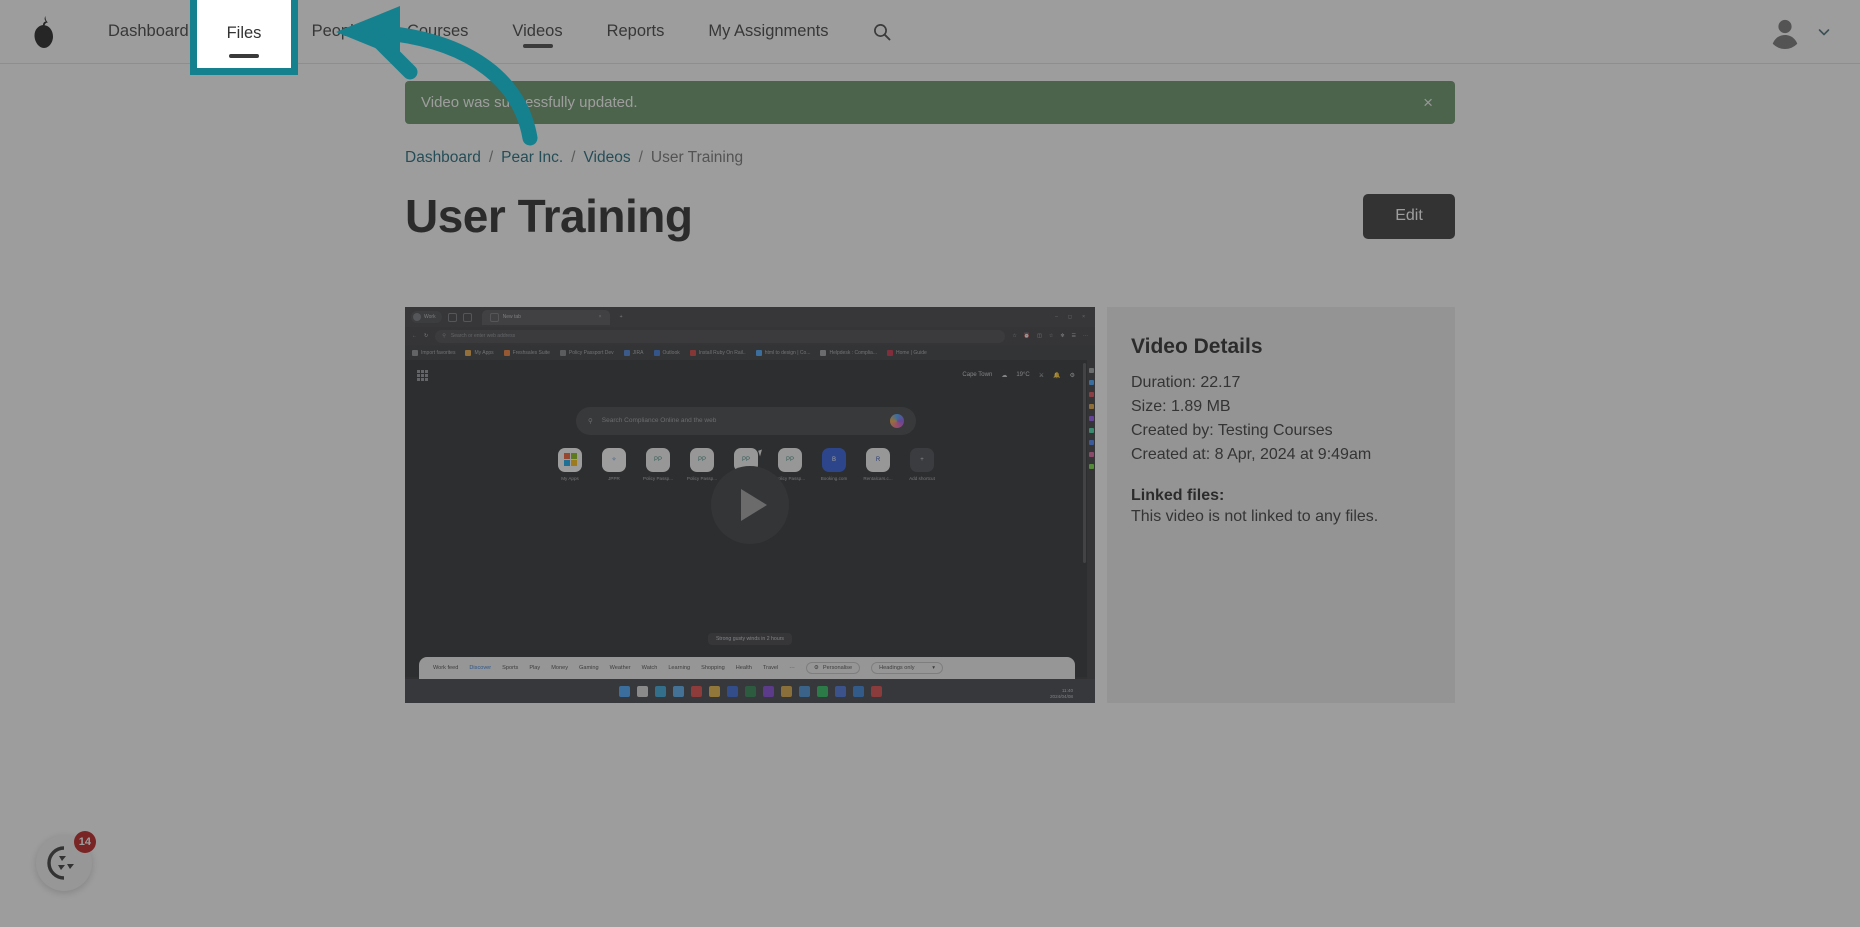 This screenshot has width=1860, height=927. I want to click on thumb-shortcut: My Apps, so click(570, 464).